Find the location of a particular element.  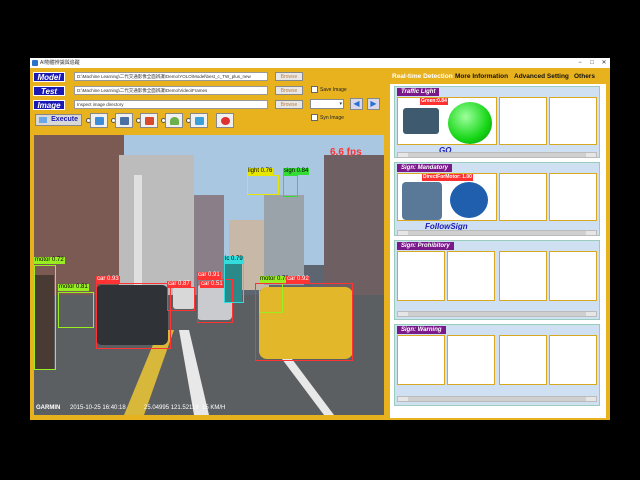

stop-button is located at coordinates (225, 120).